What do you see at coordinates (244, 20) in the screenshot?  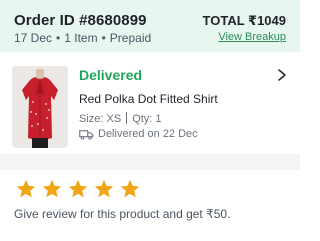 I see `order-total: TOTAL ₹1049` at bounding box center [244, 20].